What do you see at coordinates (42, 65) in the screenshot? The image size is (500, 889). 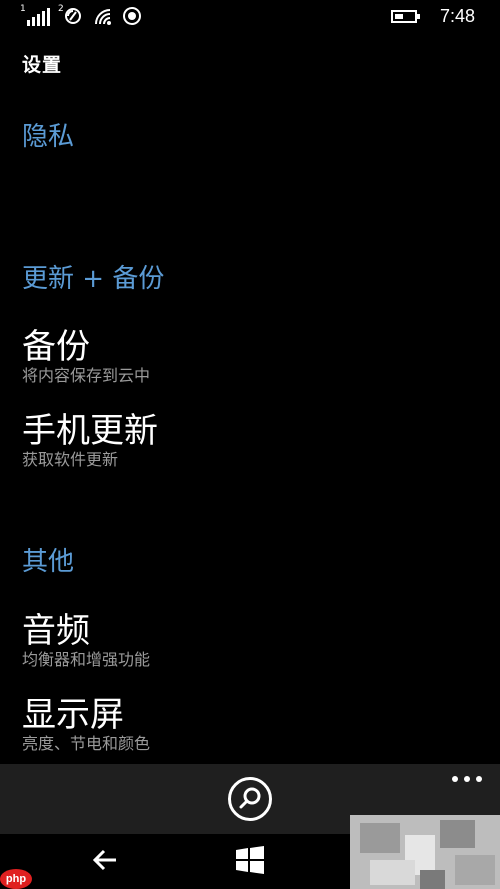 I see `page-title: 设置` at bounding box center [42, 65].